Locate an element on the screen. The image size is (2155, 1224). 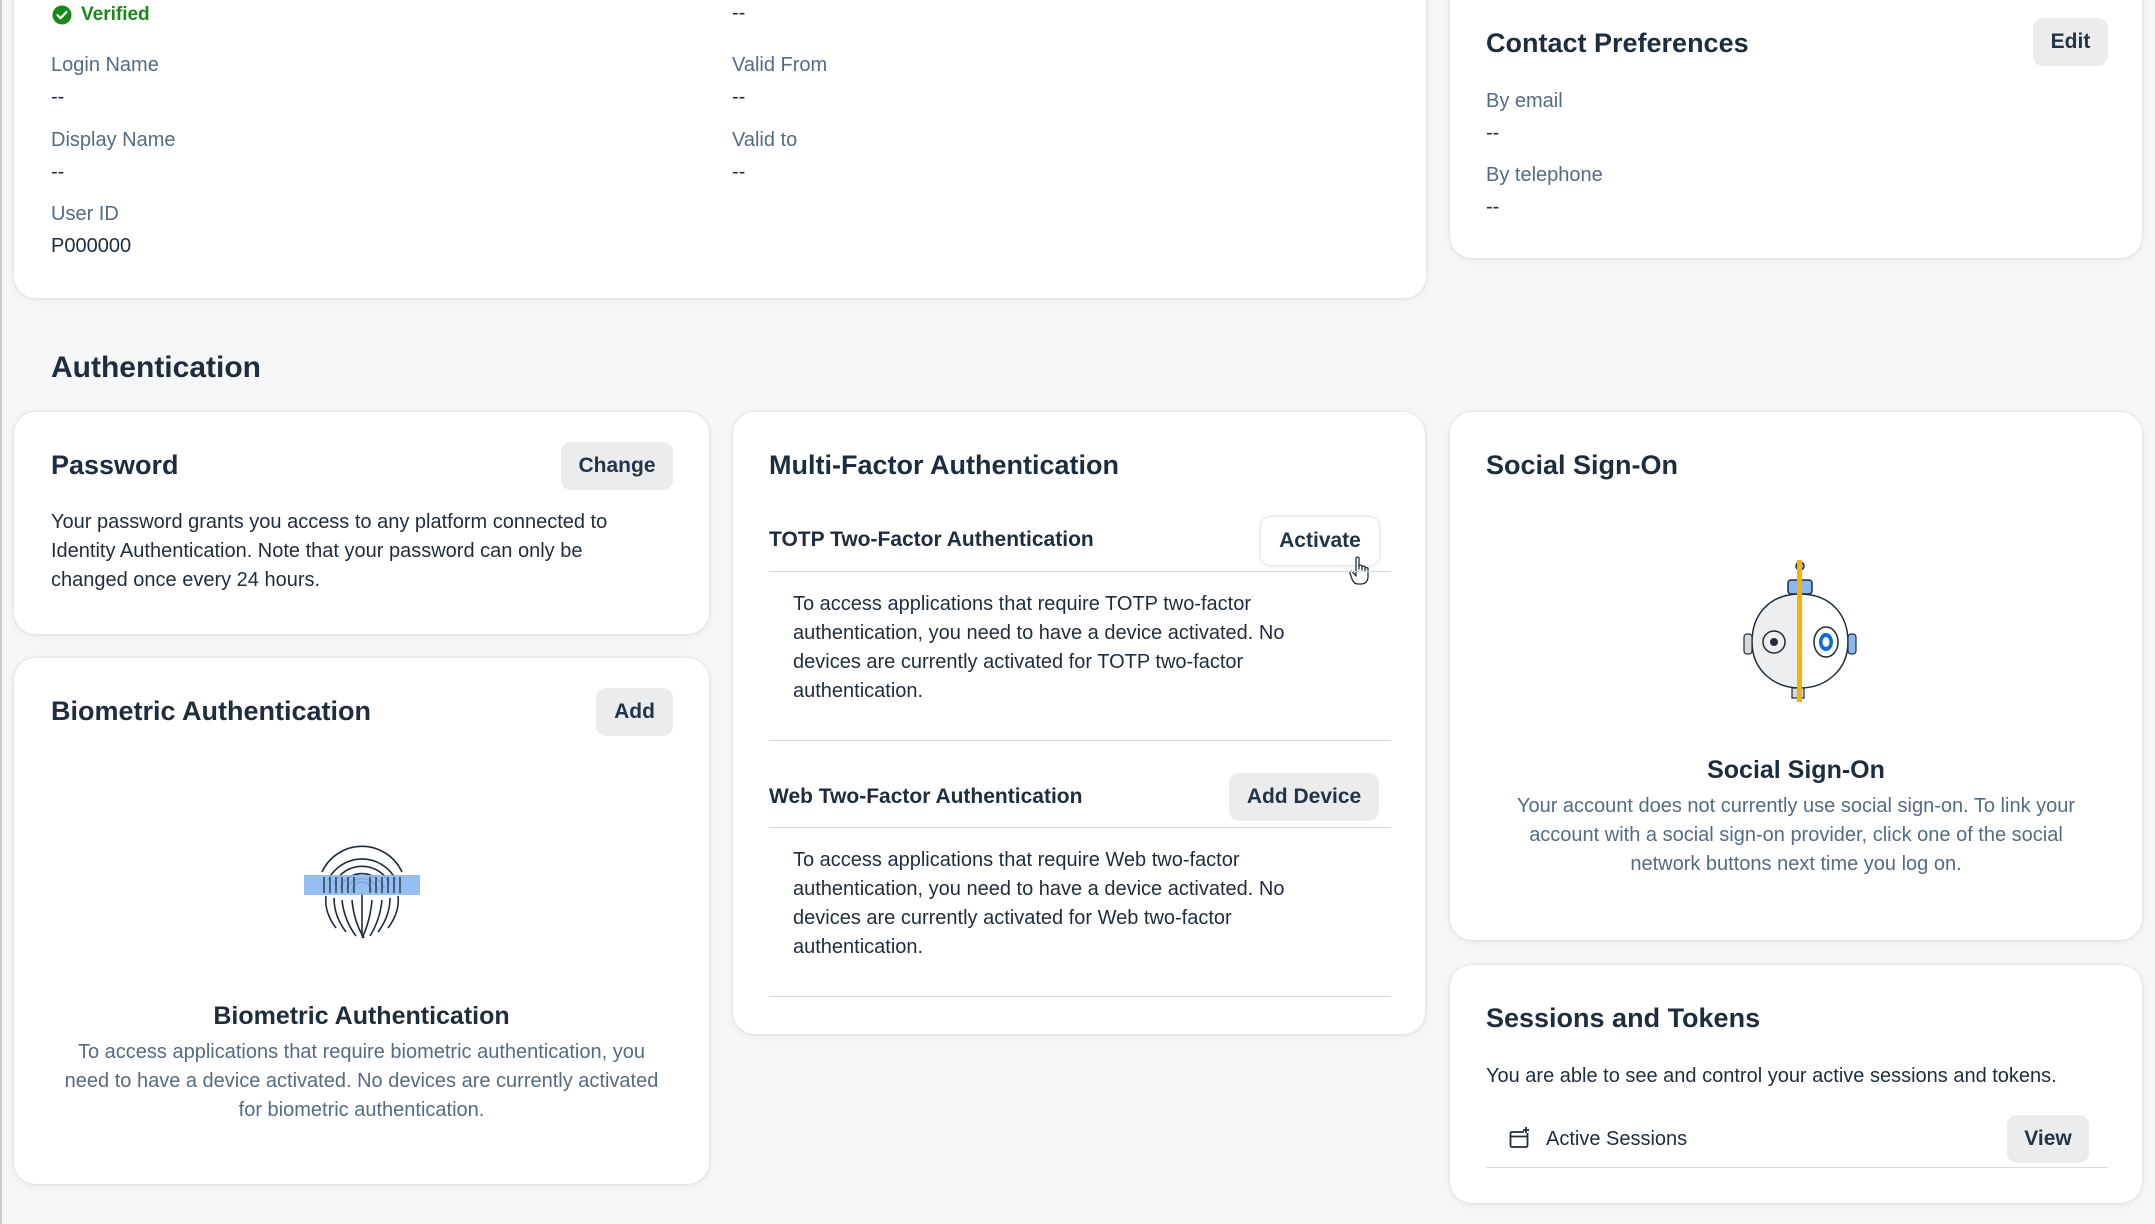
verified-status: Verified is located at coordinates (101, 15).